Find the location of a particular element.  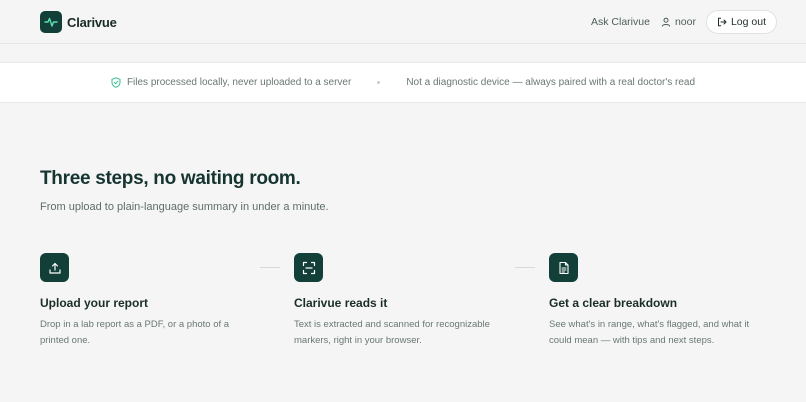

top-nav: Clarivue Ask Clarivue noor Log out is located at coordinates (403, 22).